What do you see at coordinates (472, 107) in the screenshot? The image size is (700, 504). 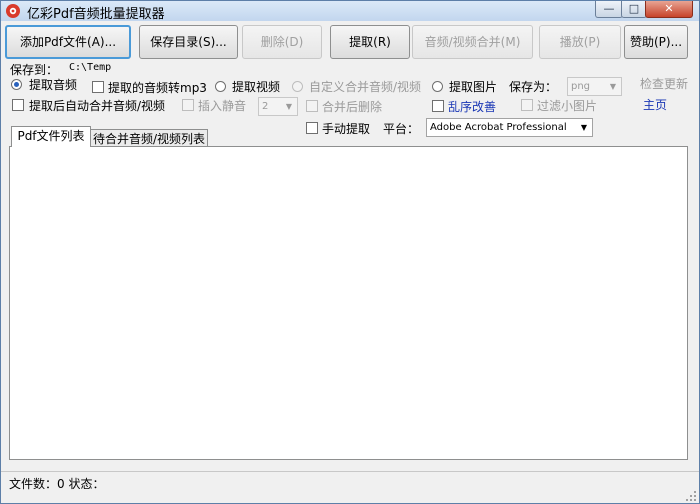 I see `shuffle-label: 乱序改善` at bounding box center [472, 107].